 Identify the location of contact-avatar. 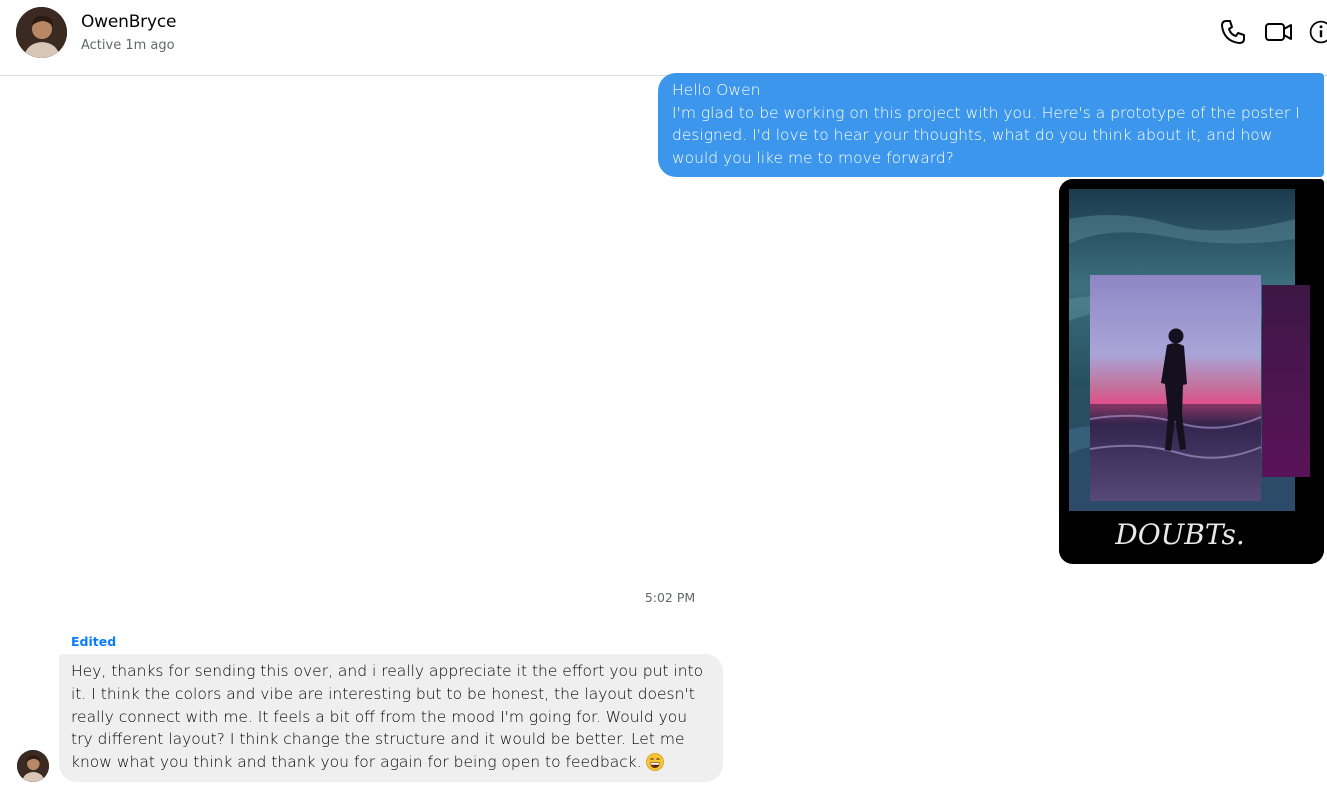
(41, 32).